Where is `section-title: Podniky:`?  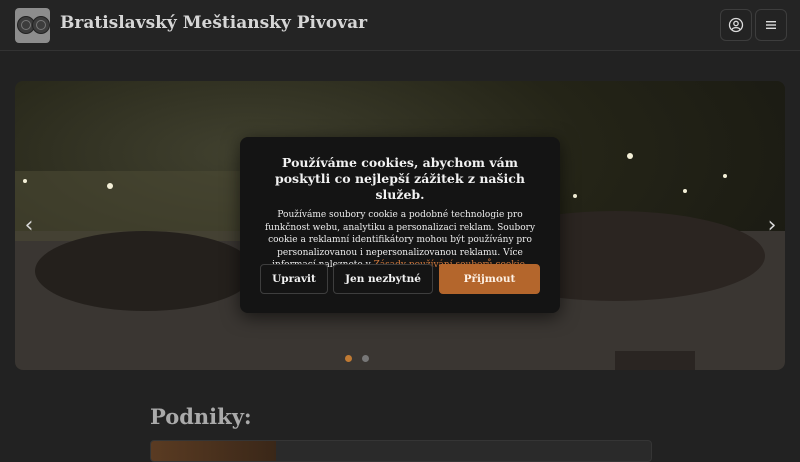 section-title: Podniky: is located at coordinates (201, 416).